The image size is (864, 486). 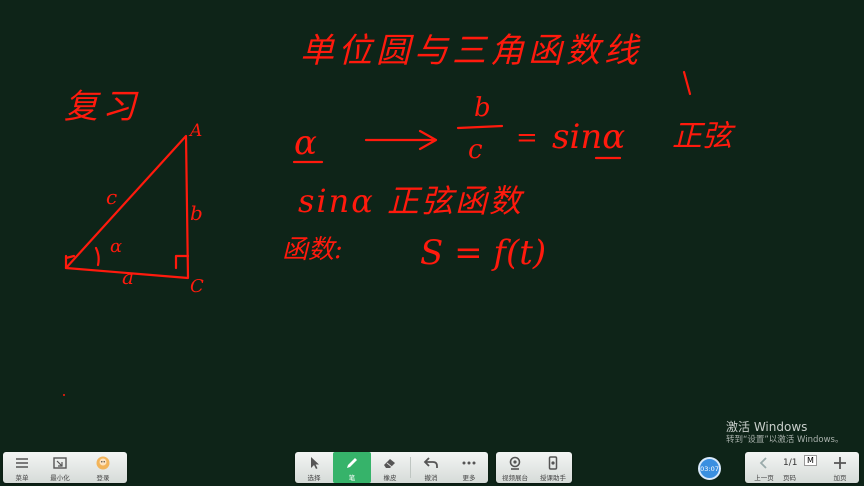 I want to click on pager-toolbar: 上一页 1/1 页码 加页, so click(x=802, y=467).